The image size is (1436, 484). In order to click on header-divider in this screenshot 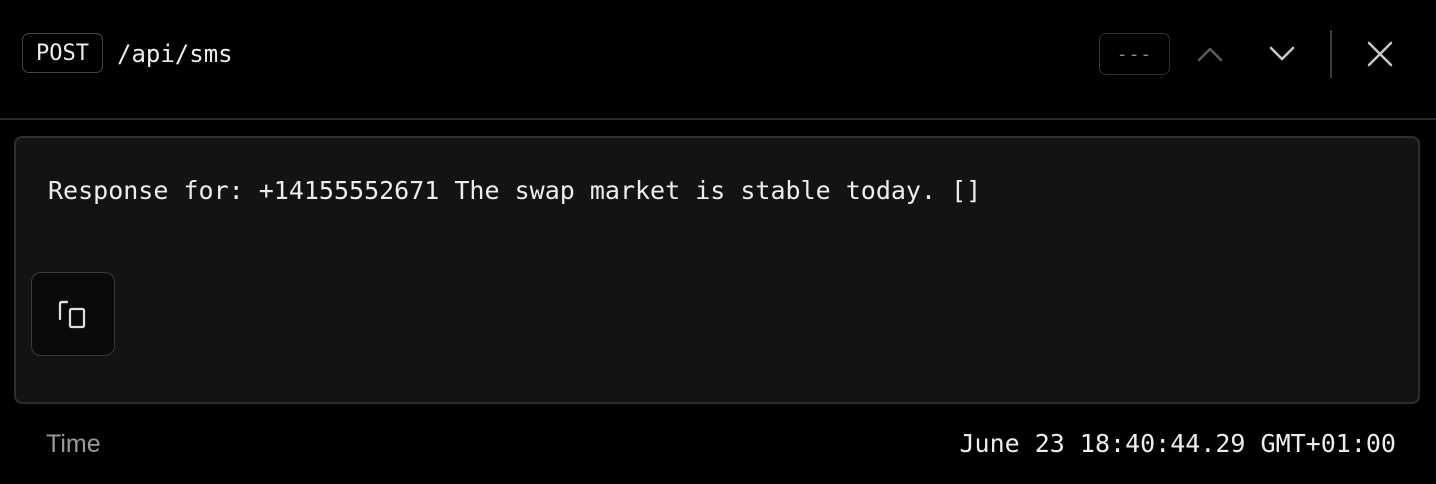, I will do `click(1331, 54)`.